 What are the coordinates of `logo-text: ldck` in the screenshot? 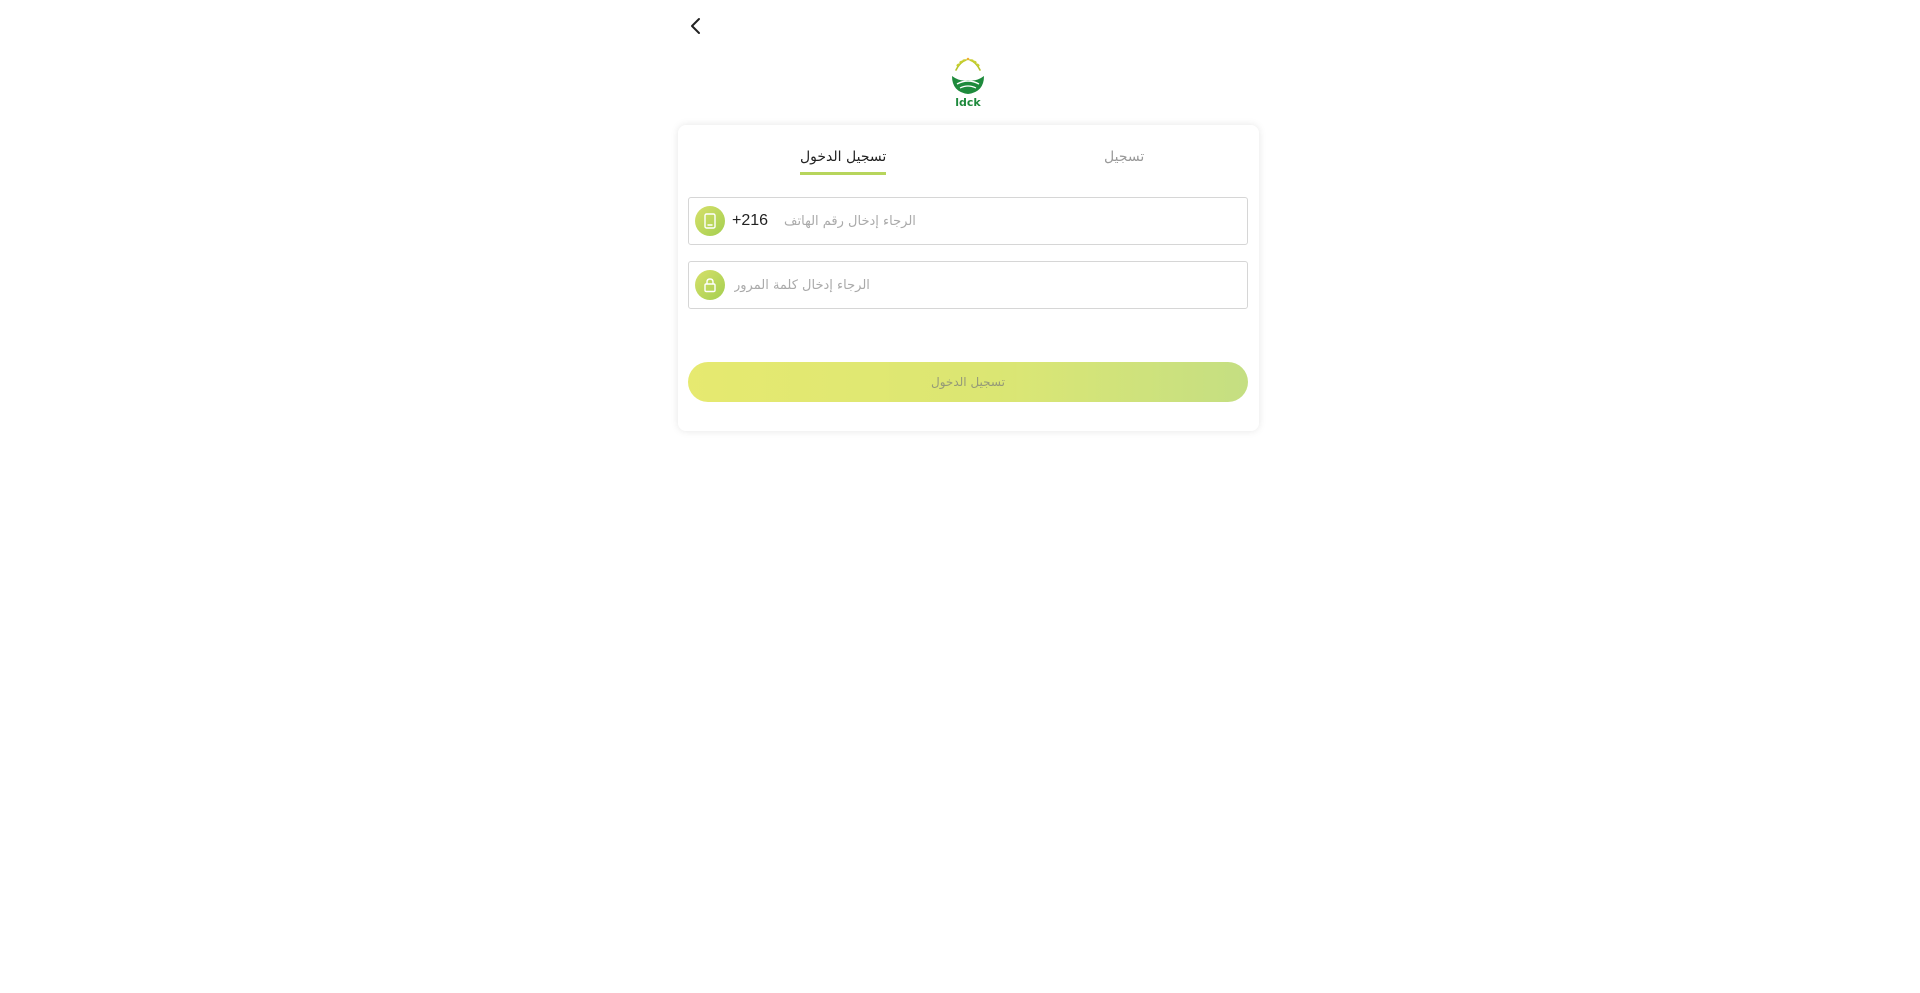 It's located at (968, 102).